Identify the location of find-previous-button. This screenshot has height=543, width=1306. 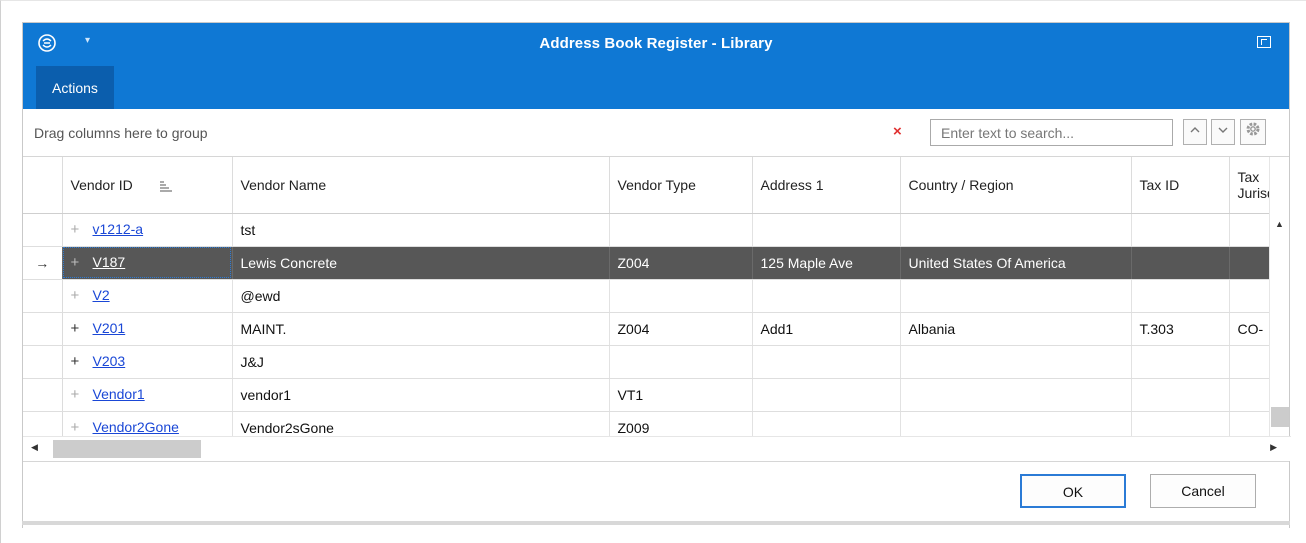
(1195, 132).